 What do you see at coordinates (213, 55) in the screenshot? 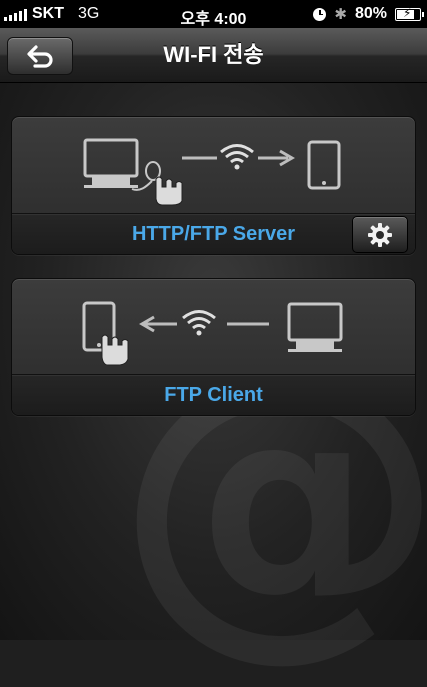
I see `navigation-bar: WI-FI 전송` at bounding box center [213, 55].